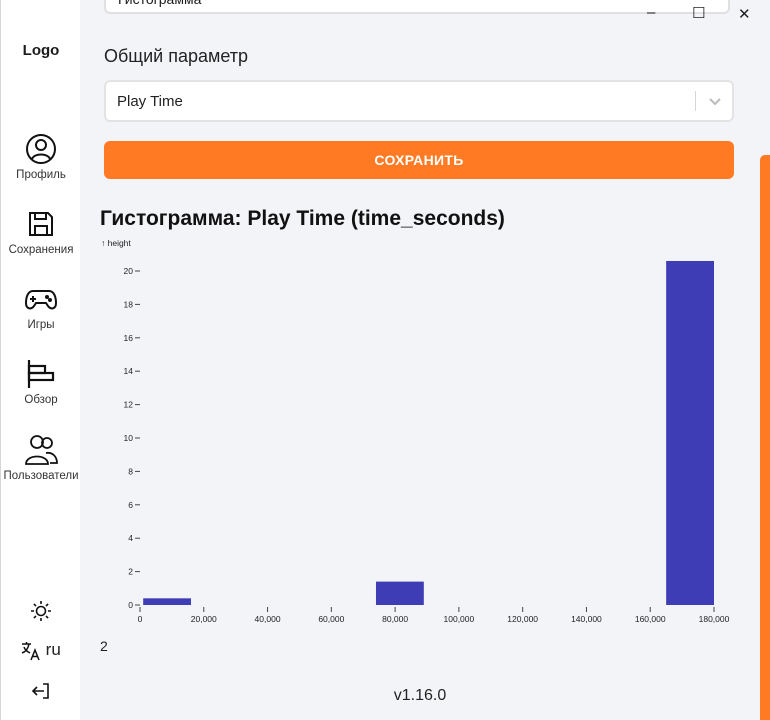 The image size is (770, 720). I want to click on sidebar-item-saves: Сохранения, so click(41, 232).